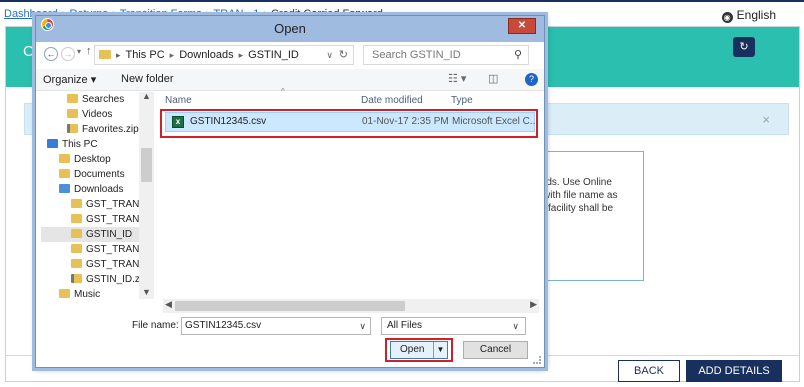  Describe the element at coordinates (495, 350) in the screenshot. I see `cancel-button: Cancel` at that location.